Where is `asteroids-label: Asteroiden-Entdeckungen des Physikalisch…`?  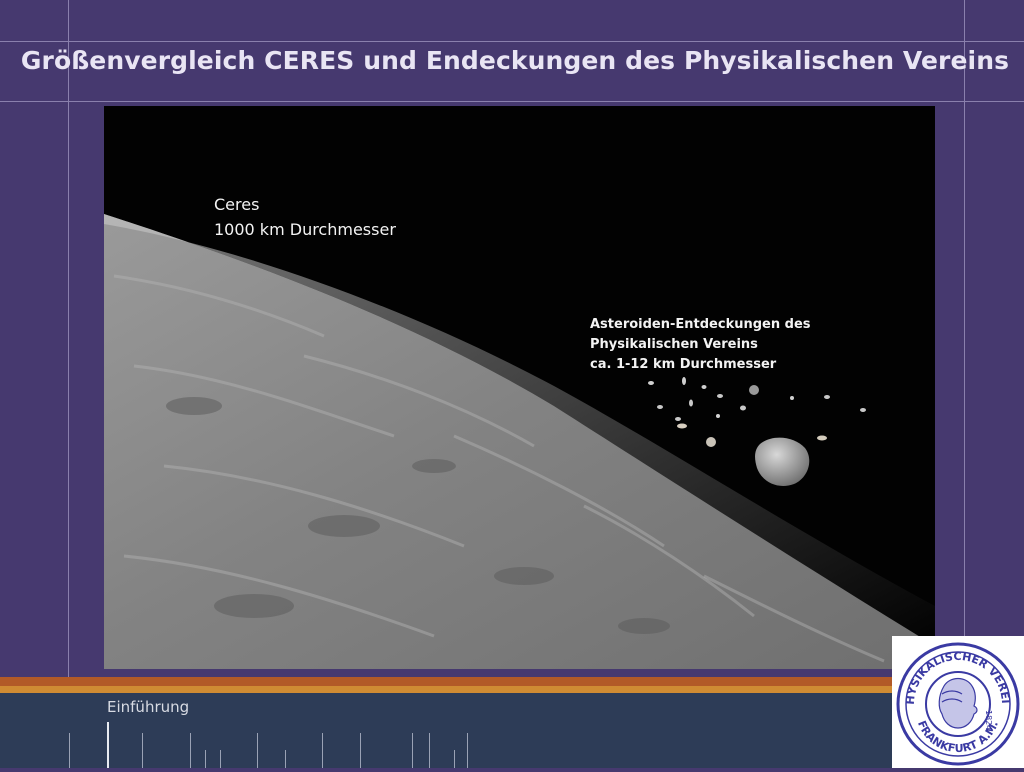
asteroids-label: Asteroiden-Entdeckungen des Physikalisch… is located at coordinates (700, 345).